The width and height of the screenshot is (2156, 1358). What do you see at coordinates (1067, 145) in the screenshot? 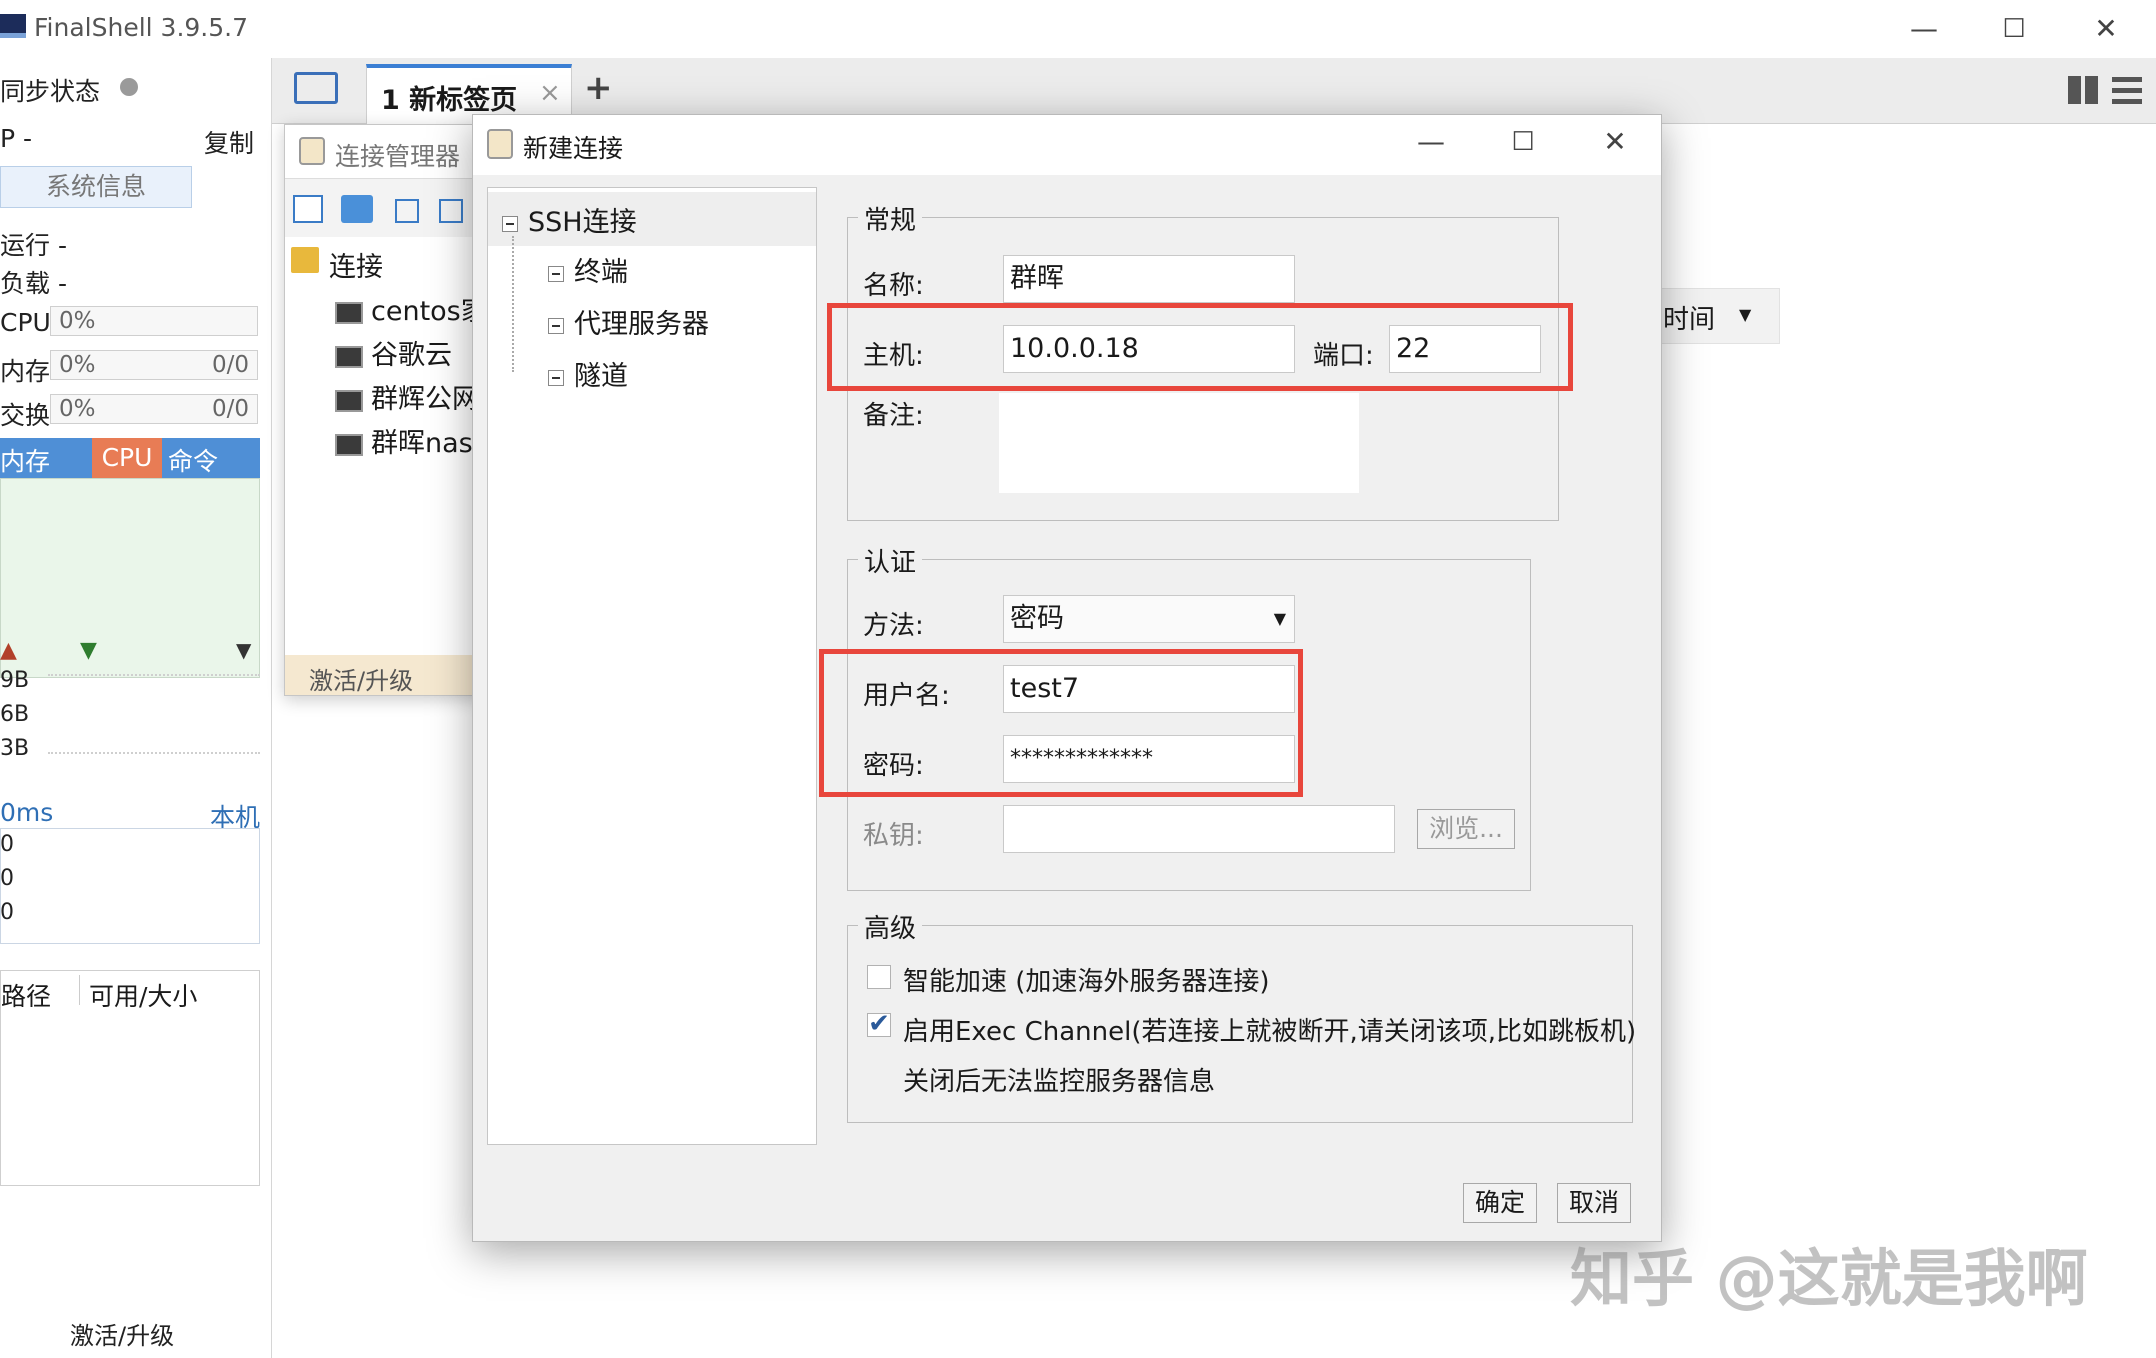
I see `dialog-titlebar: 新建连接 — ☐ ✕` at bounding box center [1067, 145].